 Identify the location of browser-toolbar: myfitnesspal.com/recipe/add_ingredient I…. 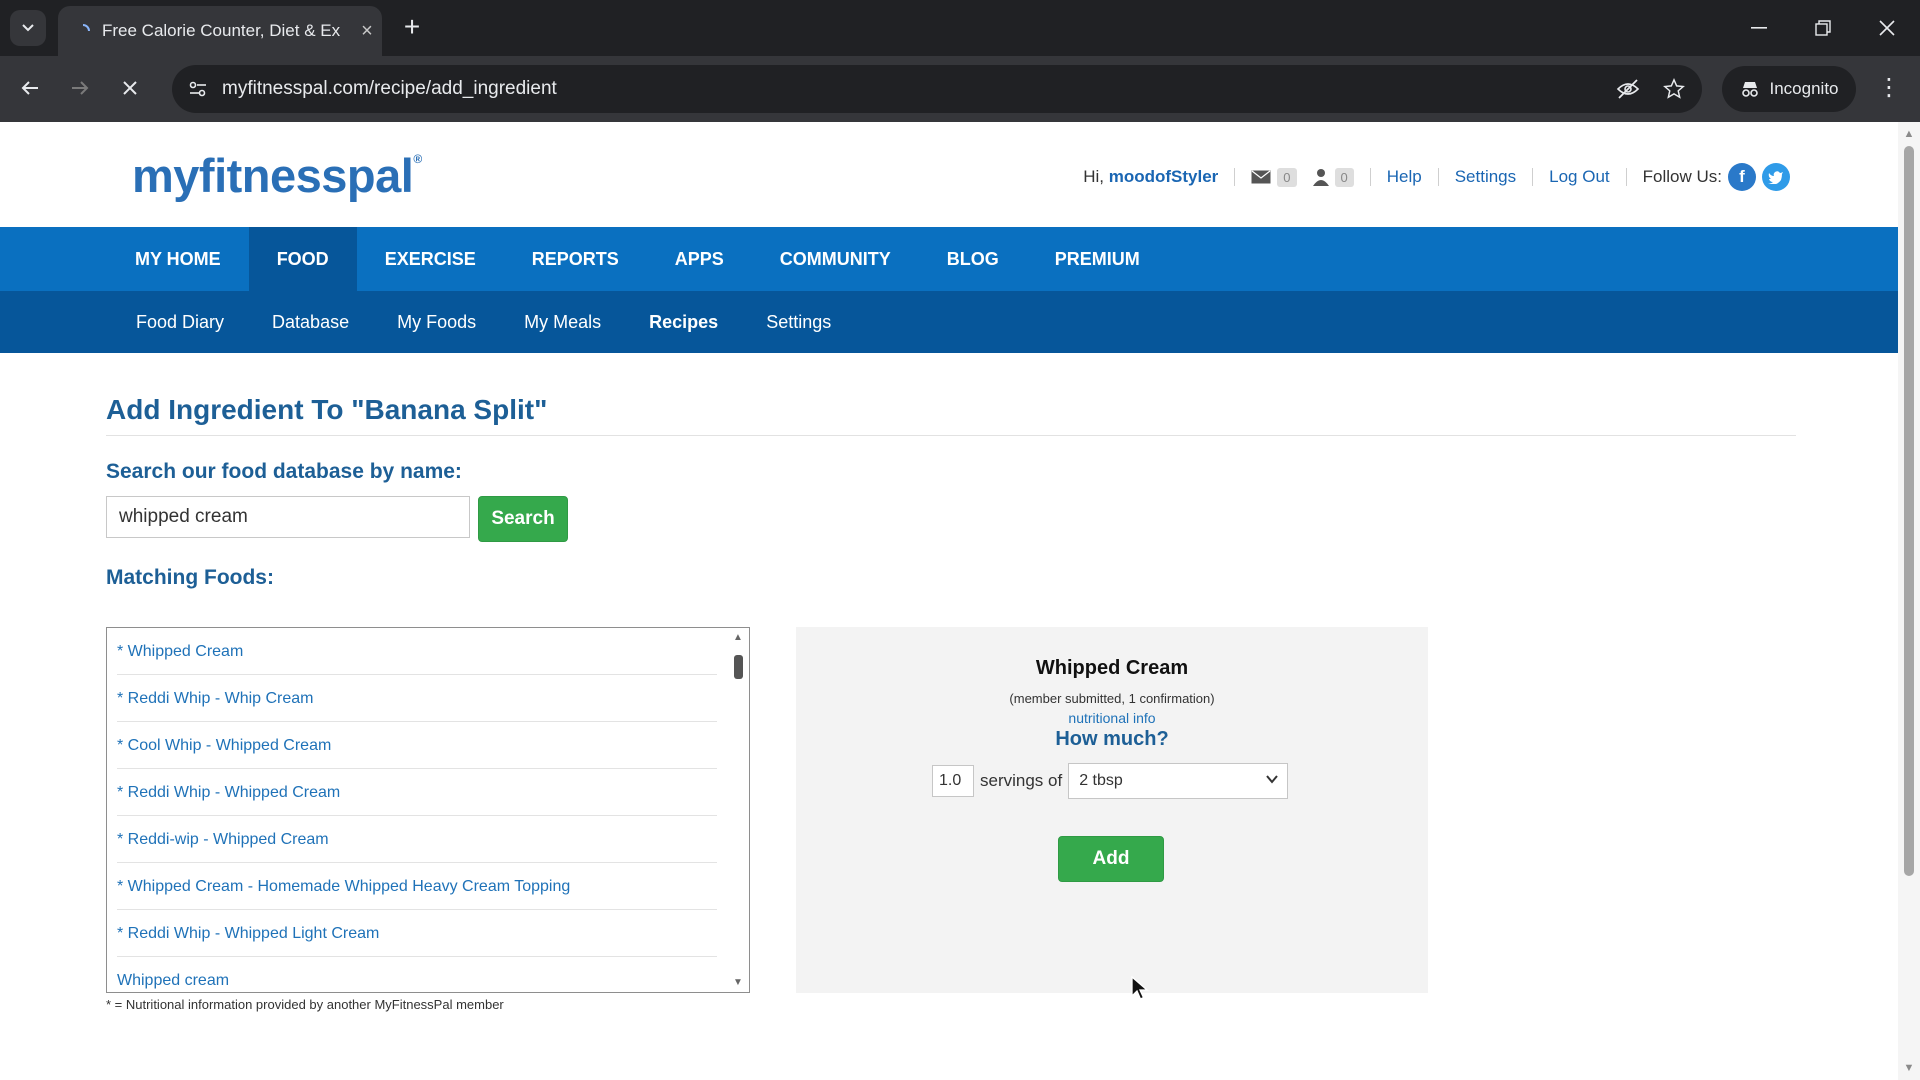
(960, 89).